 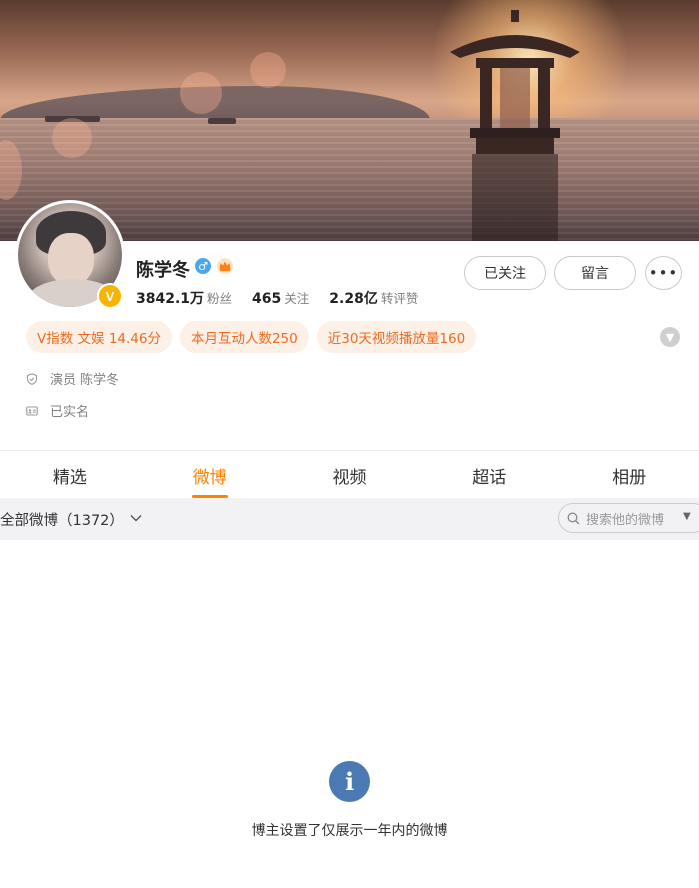 What do you see at coordinates (505, 273) in the screenshot?
I see `followed-button: 已关注` at bounding box center [505, 273].